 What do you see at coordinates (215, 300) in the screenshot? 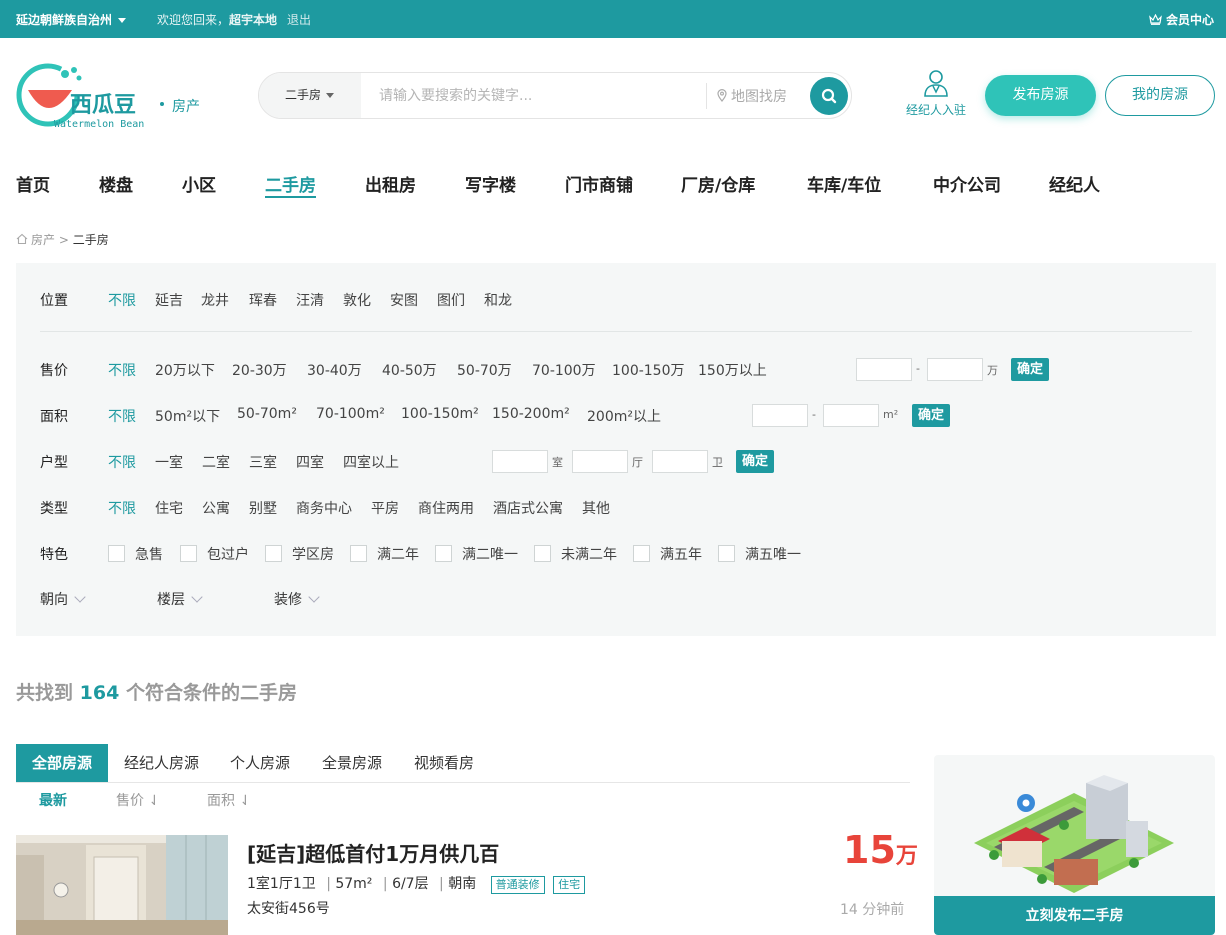
I see `location-option: 龙井` at bounding box center [215, 300].